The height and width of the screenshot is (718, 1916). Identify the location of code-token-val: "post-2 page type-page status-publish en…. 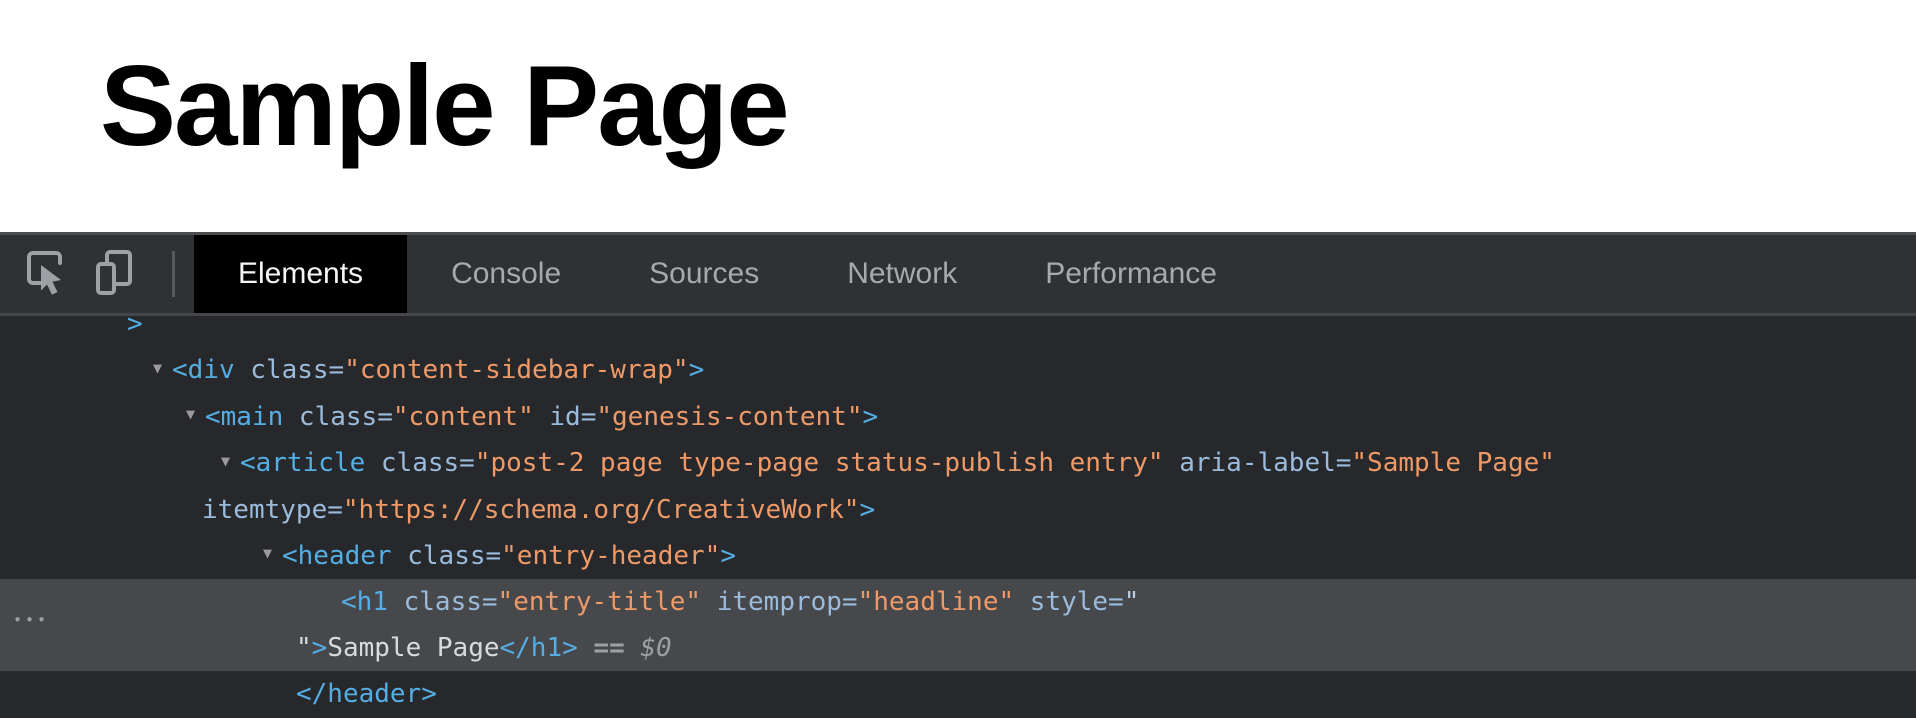
(819, 463).